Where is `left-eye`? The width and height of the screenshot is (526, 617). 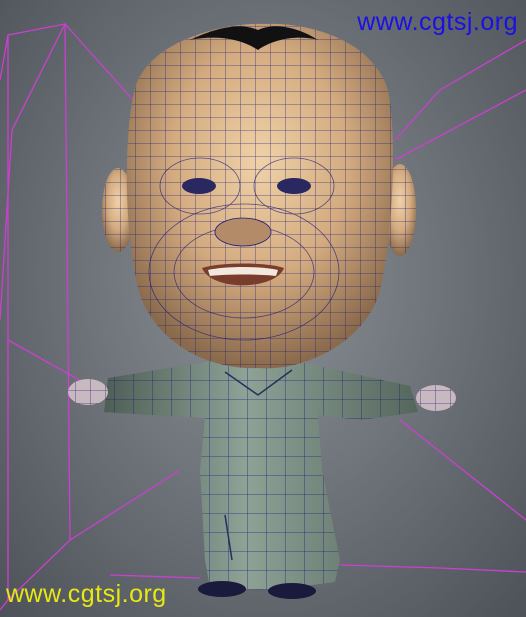 left-eye is located at coordinates (199, 186).